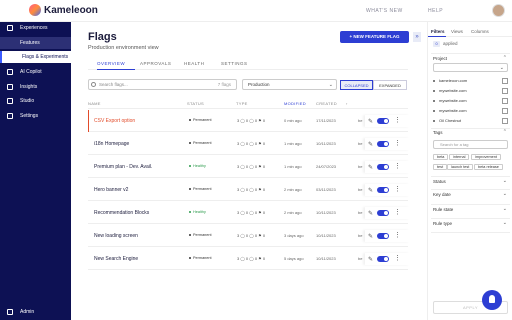 This screenshot has width=512, height=320. I want to click on tag-chip: beta, so click(441, 157).